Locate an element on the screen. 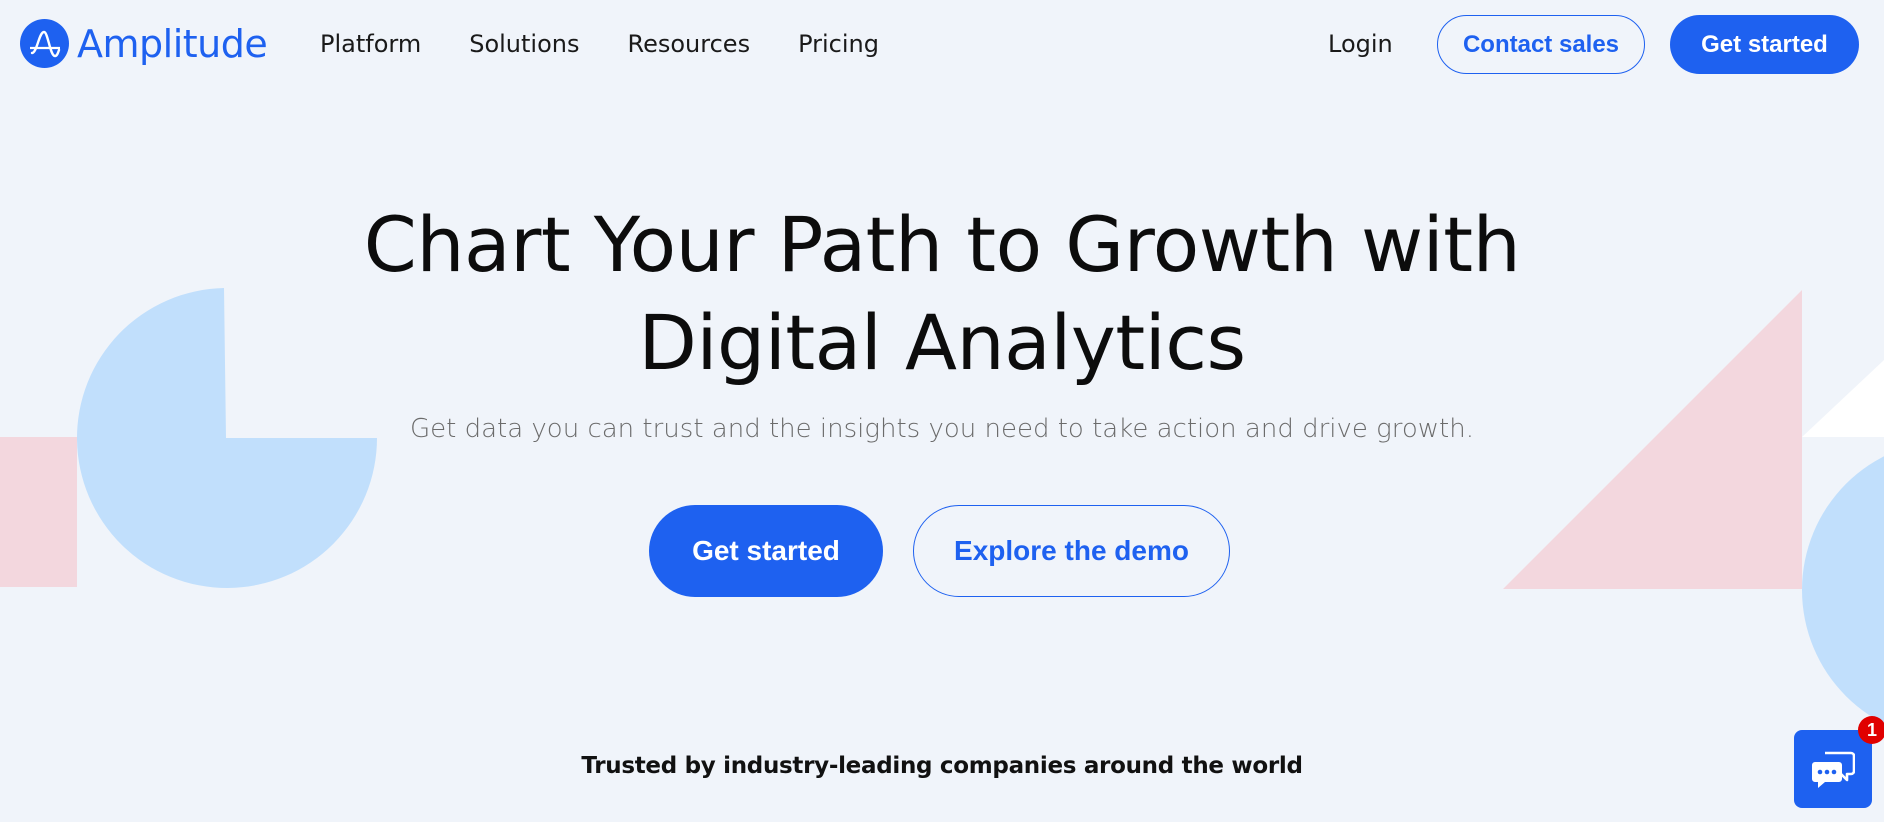  nav-resources: Resources is located at coordinates (689, 44).